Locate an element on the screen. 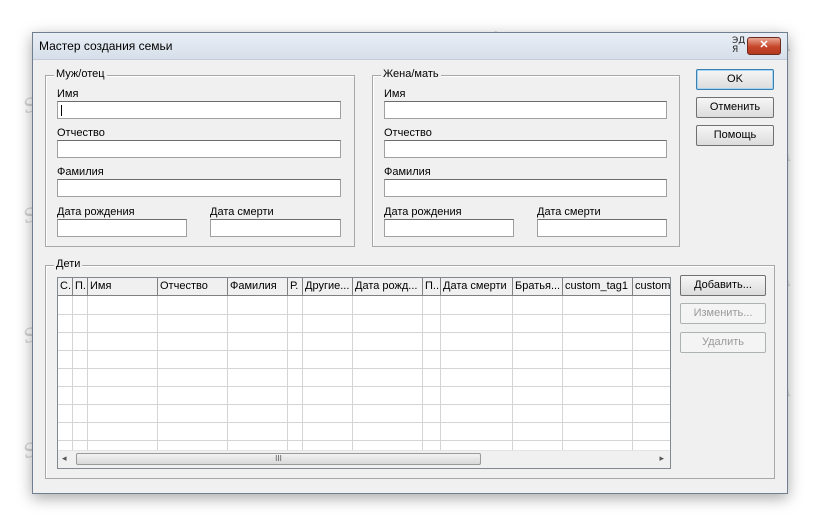 This screenshot has height=524, width=820. husband-first-name-label: Имя is located at coordinates (68, 94).